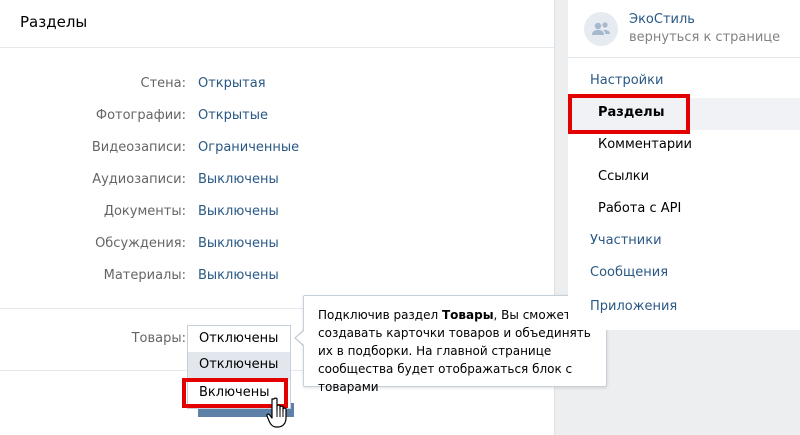 Image resolution: width=800 pixels, height=435 pixels. What do you see at coordinates (140, 115) in the screenshot?
I see `section-label: Фотографии:` at bounding box center [140, 115].